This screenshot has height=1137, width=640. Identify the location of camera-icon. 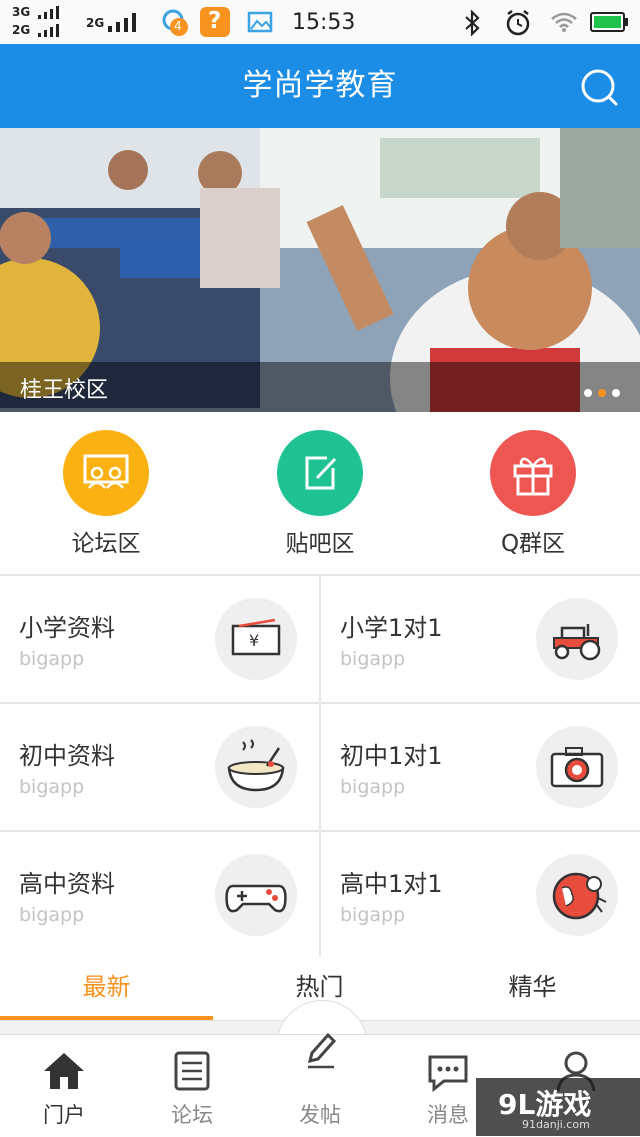
(577, 767).